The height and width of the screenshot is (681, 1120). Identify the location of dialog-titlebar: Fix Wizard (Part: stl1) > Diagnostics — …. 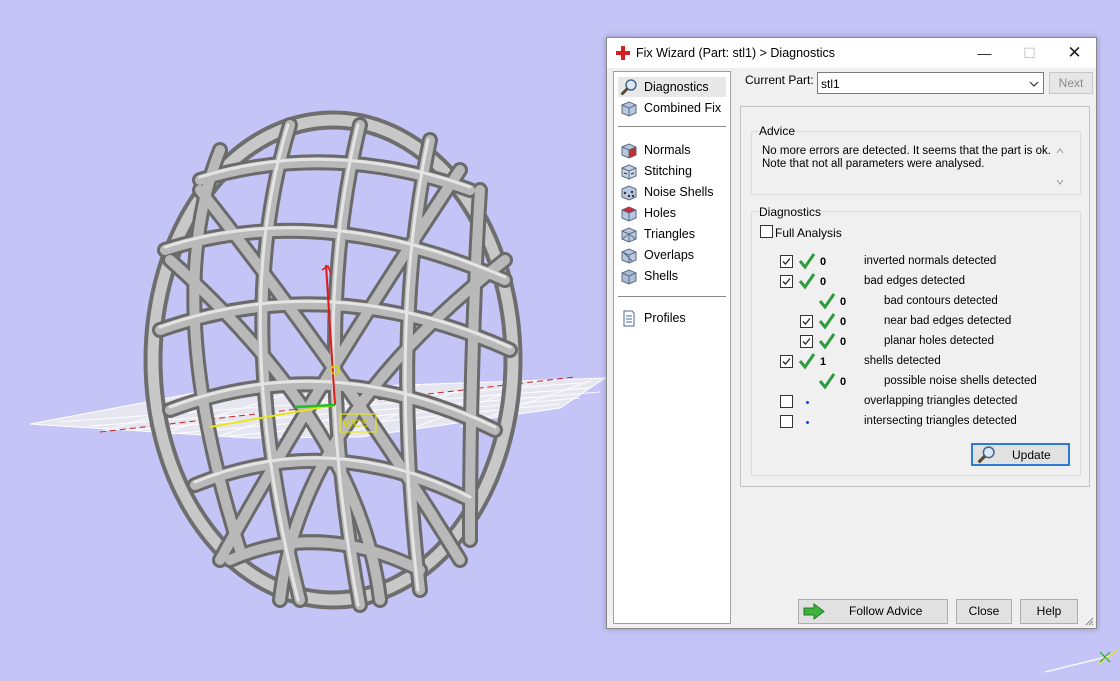
(851, 53).